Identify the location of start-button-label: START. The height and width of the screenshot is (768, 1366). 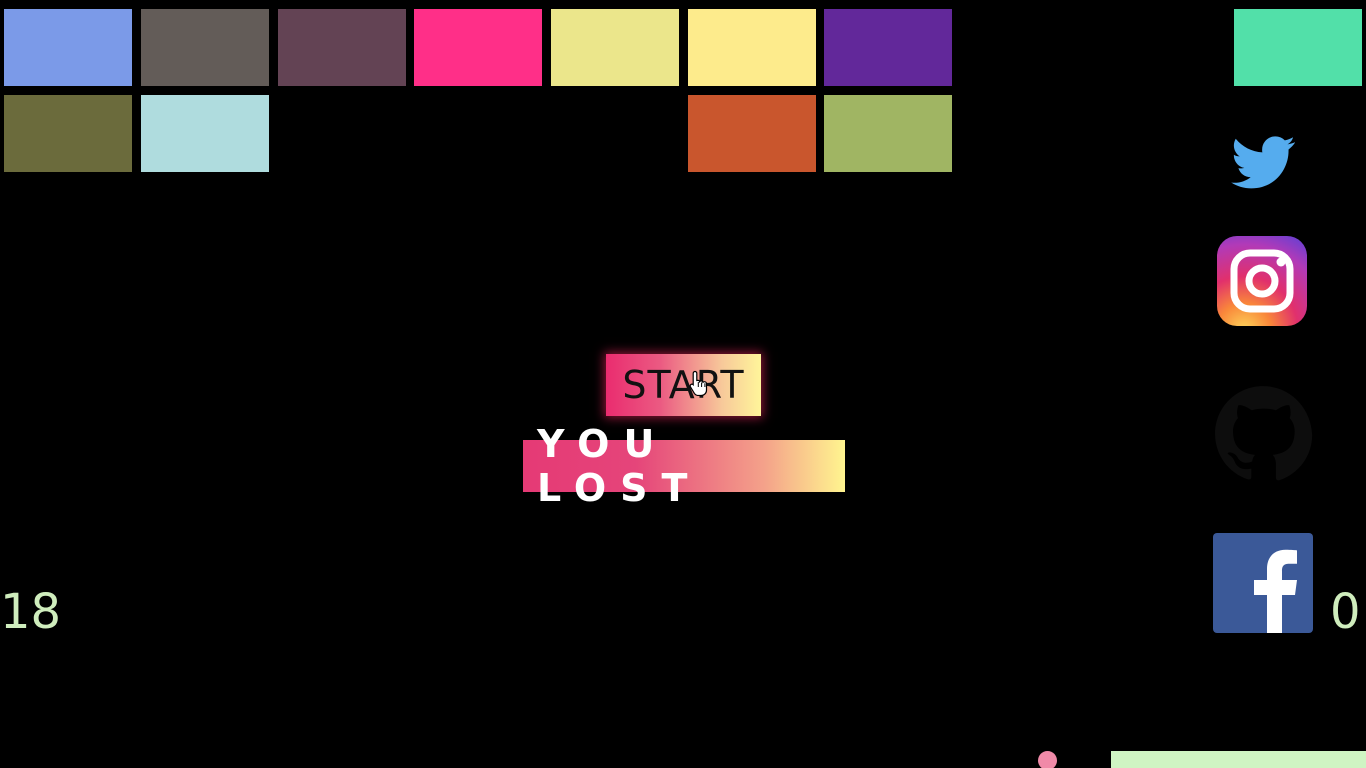
(683, 385).